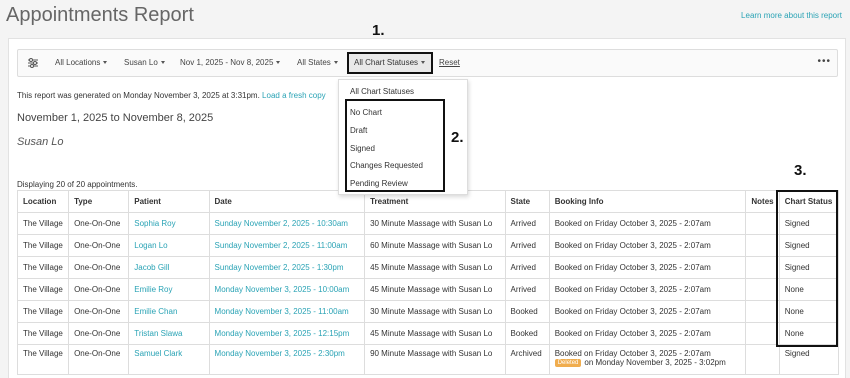  I want to click on displaying-count: Displaying 20 of 20 appointments., so click(77, 184).